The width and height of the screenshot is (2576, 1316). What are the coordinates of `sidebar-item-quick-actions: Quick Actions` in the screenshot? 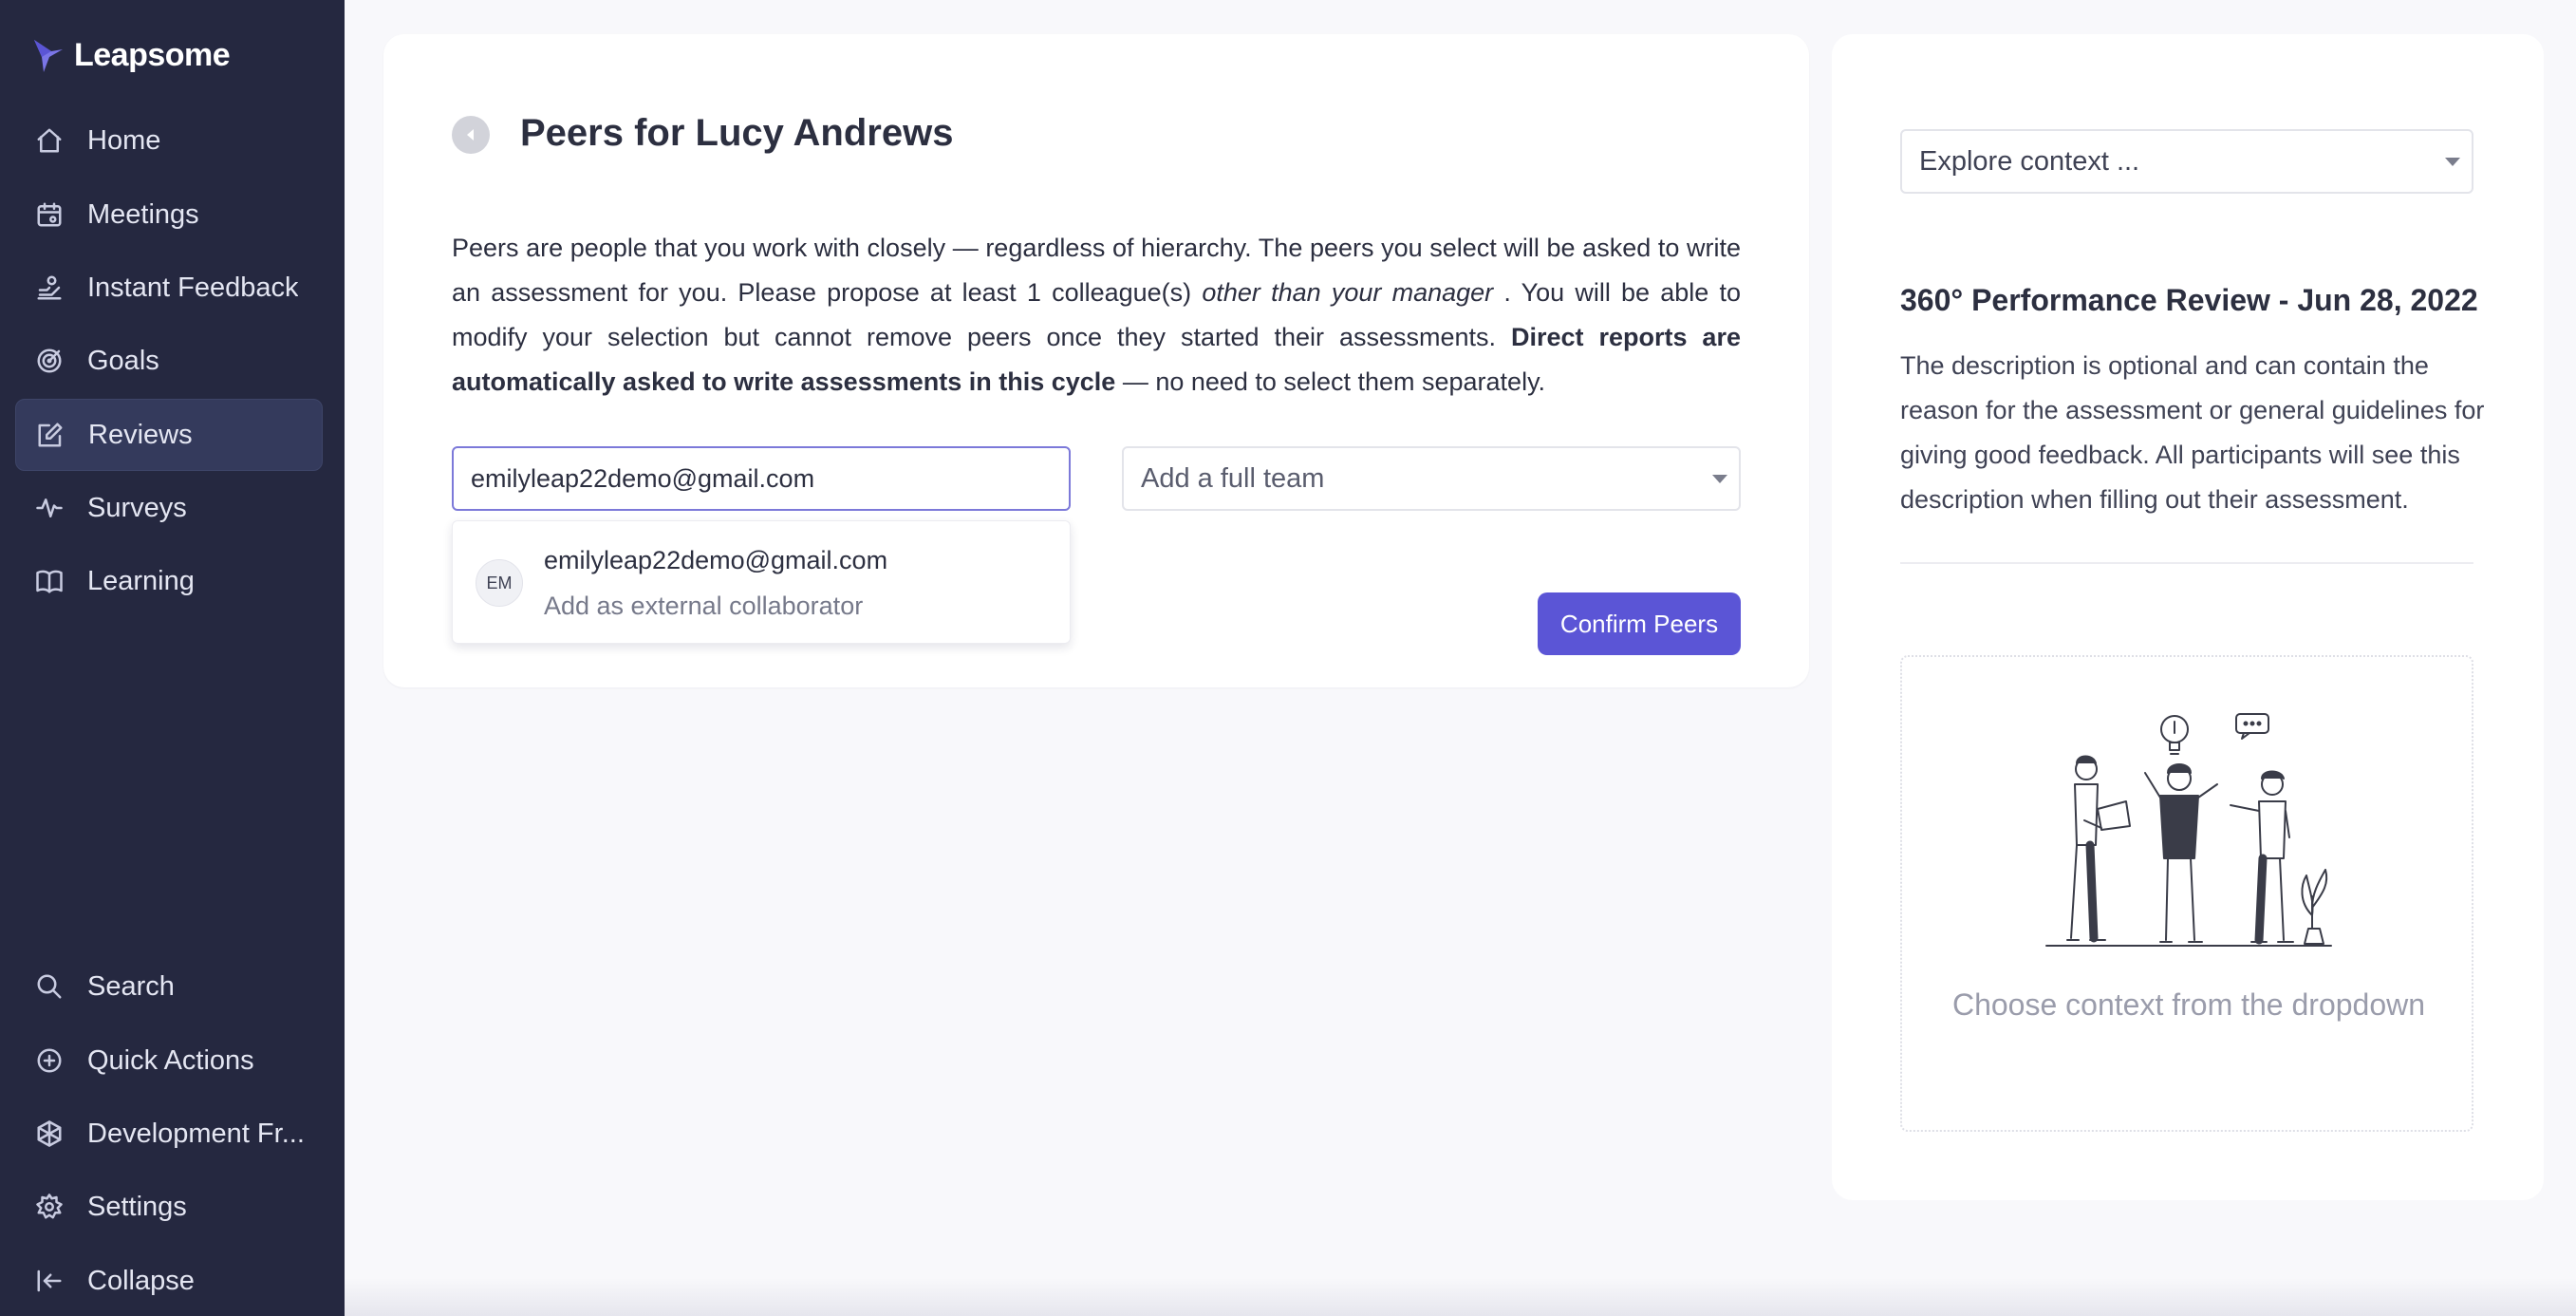 It's located at (169, 1061).